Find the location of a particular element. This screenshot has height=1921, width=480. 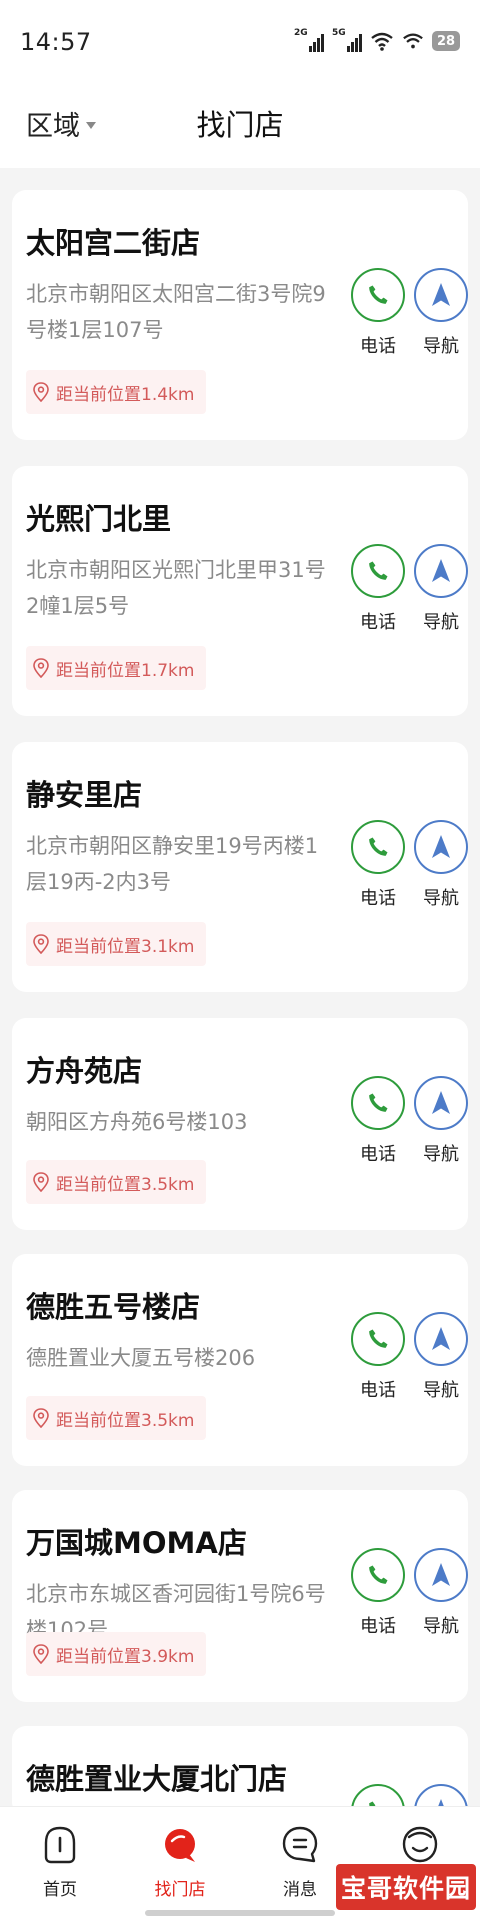

distance-badge: 距当前位置3.1km is located at coordinates (116, 944).